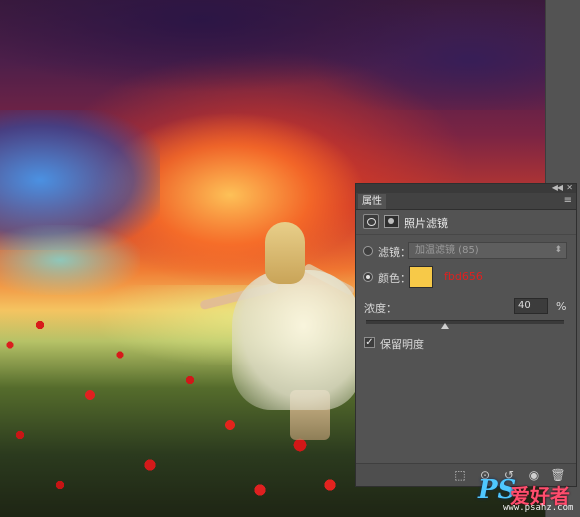 The image size is (580, 517). What do you see at coordinates (371, 221) in the screenshot?
I see `photo-filter-icon` at bounding box center [371, 221].